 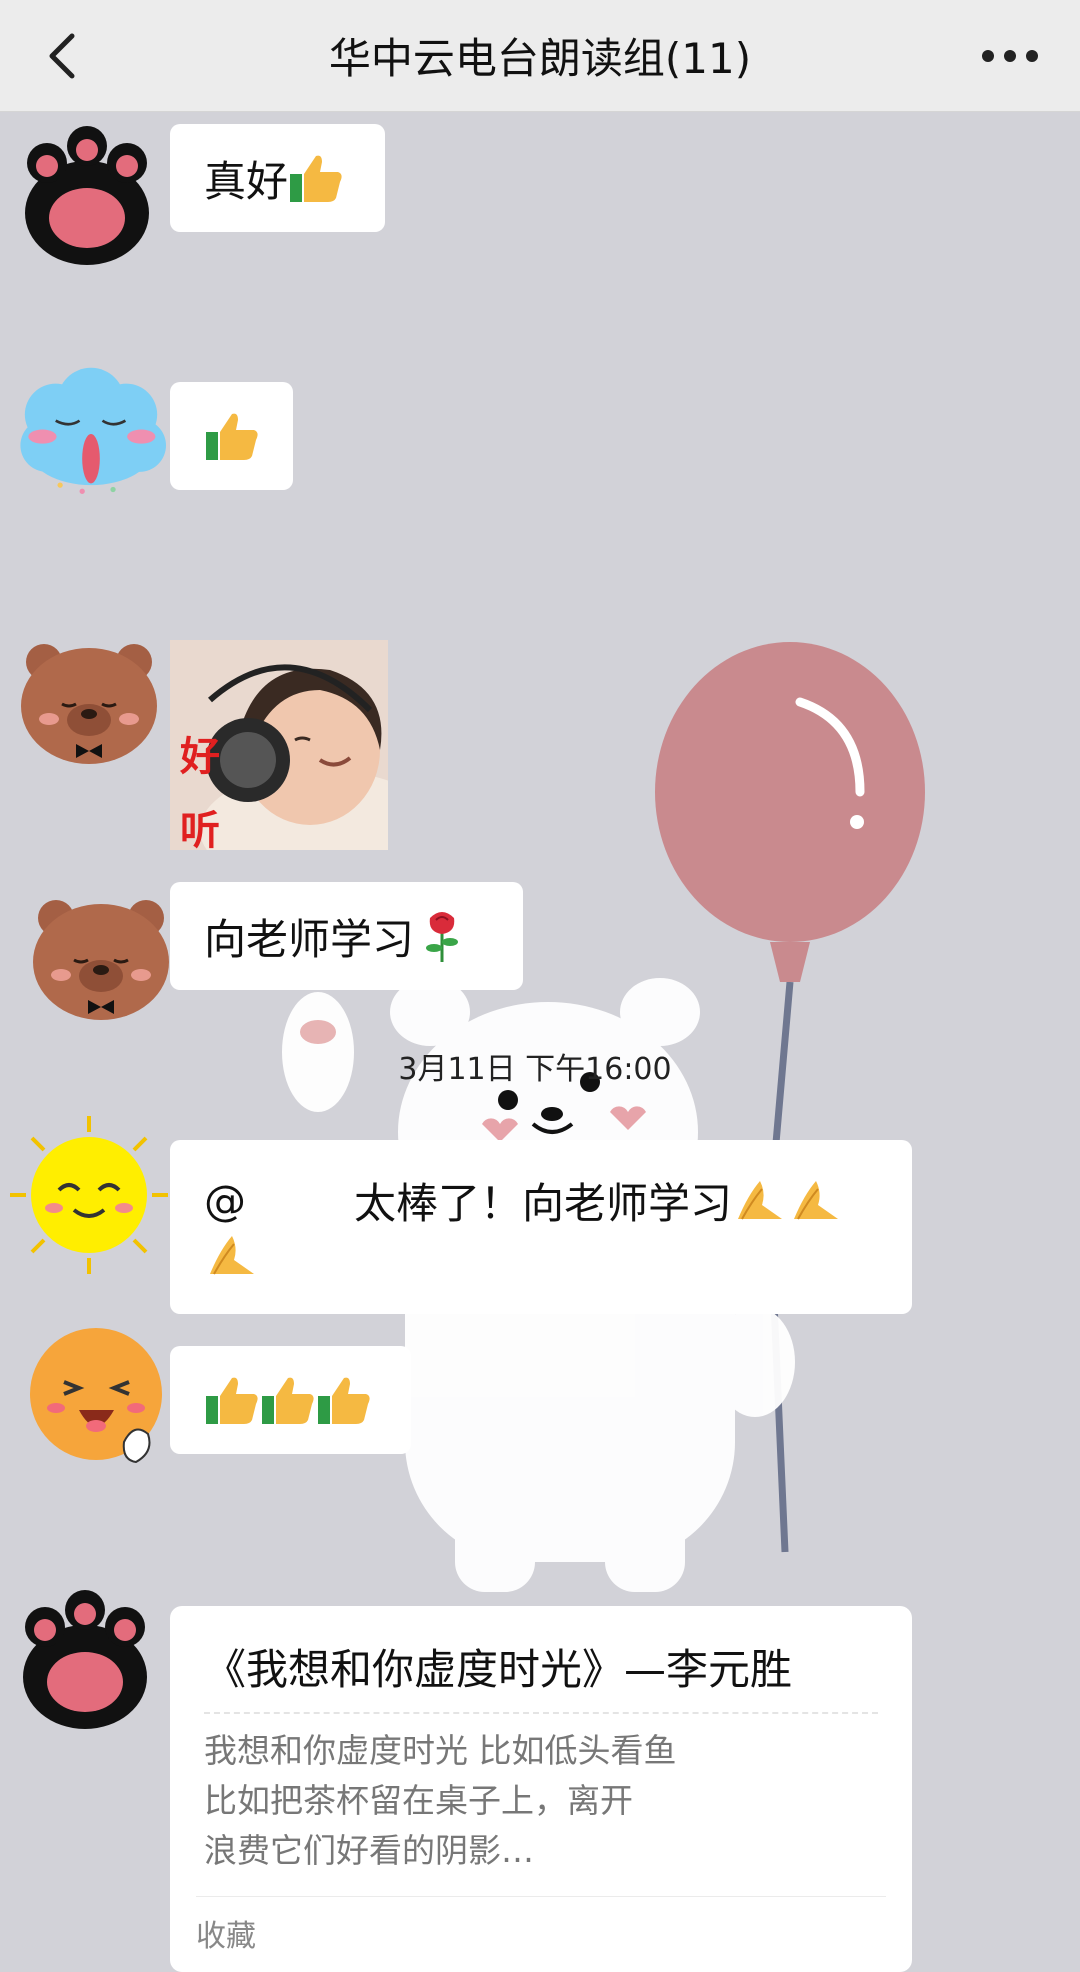 I want to click on chat-header: 华中云电台朗读组(11), so click(x=540, y=56).